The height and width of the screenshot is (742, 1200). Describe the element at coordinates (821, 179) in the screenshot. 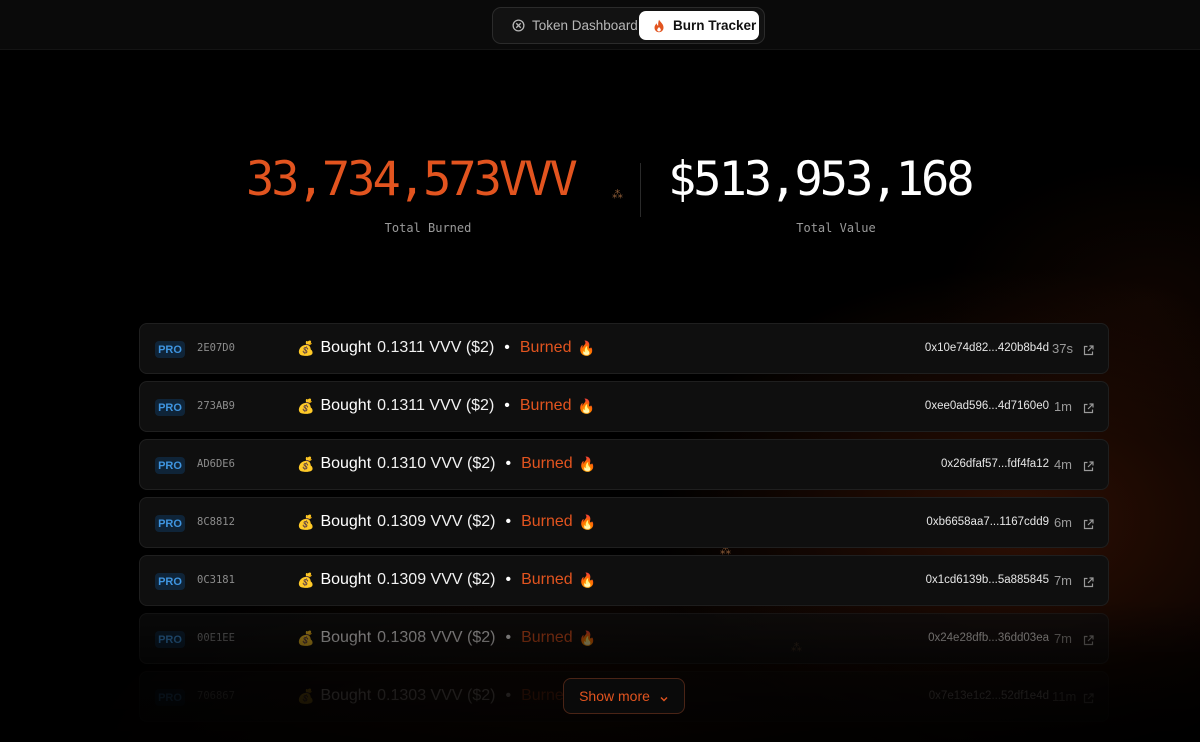

I see `total-value-value: $513,953,168` at that location.